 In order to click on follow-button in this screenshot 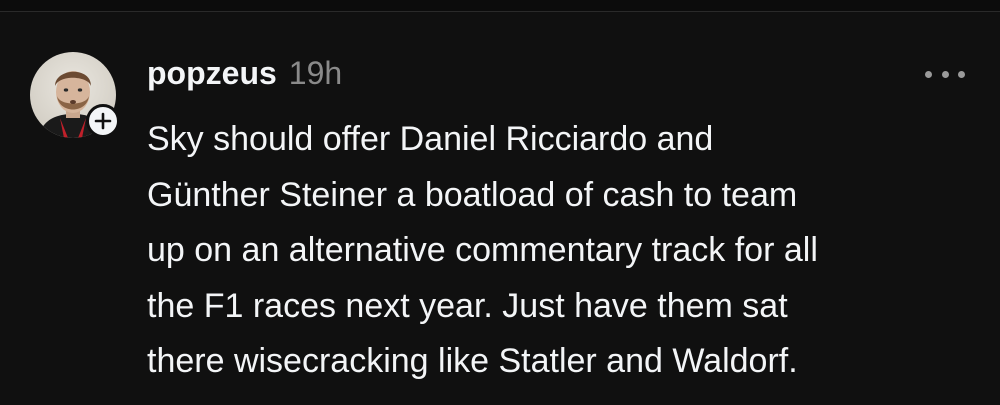, I will do `click(103, 121)`.